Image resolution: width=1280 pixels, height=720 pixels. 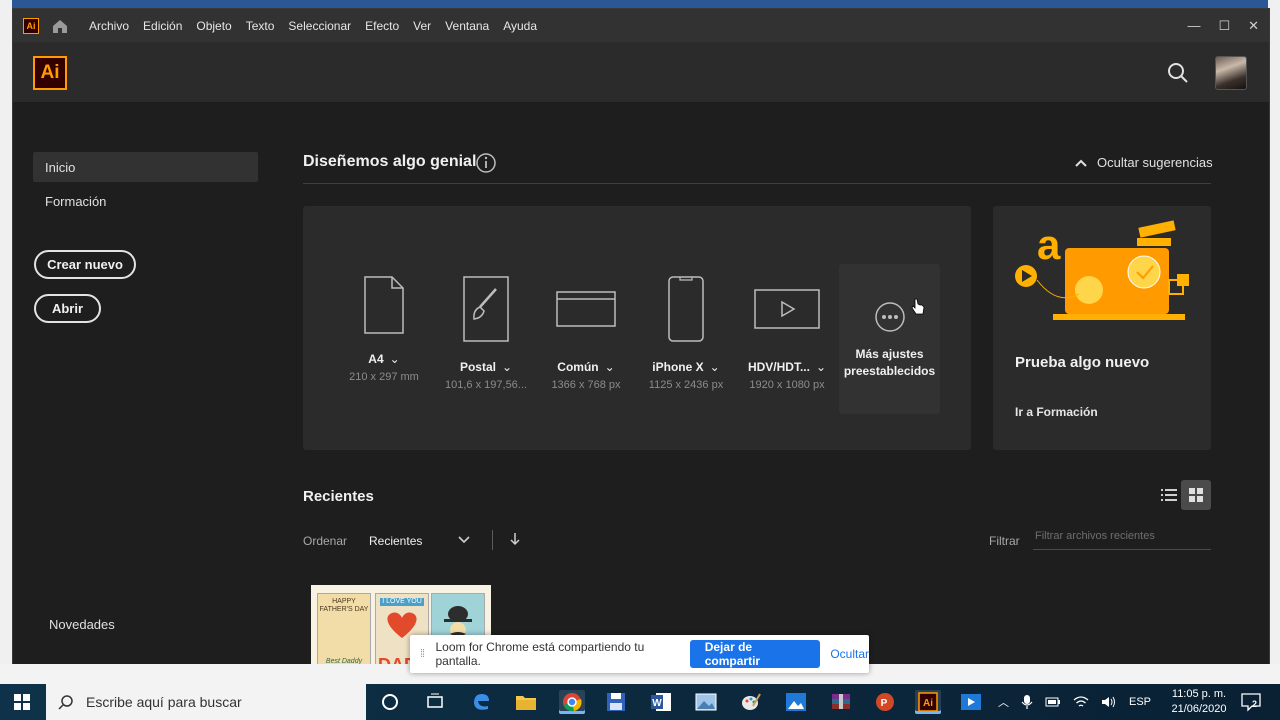 I want to click on svg-text: P, so click(x=884, y=703).